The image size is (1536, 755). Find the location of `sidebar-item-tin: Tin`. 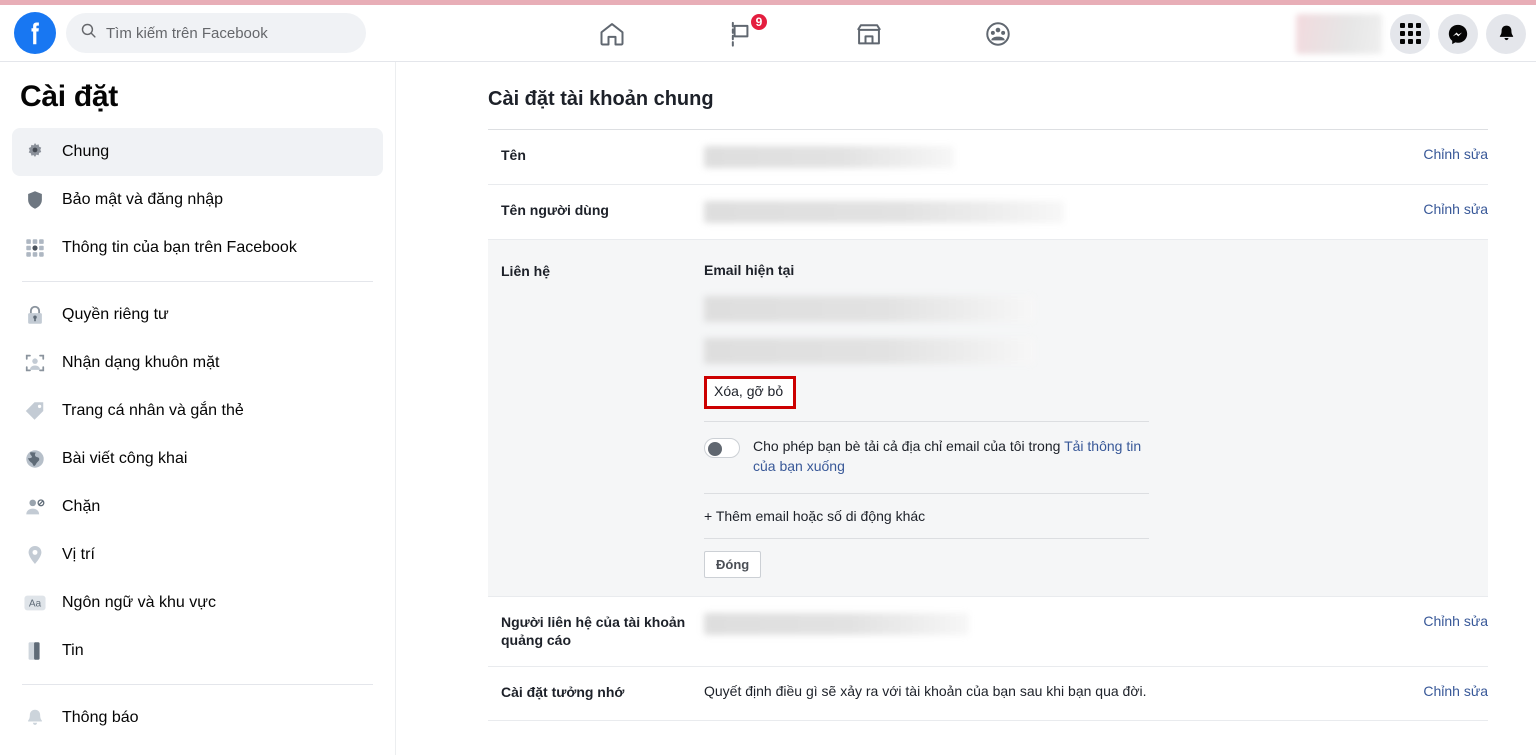

sidebar-item-tin: Tin is located at coordinates (197, 651).